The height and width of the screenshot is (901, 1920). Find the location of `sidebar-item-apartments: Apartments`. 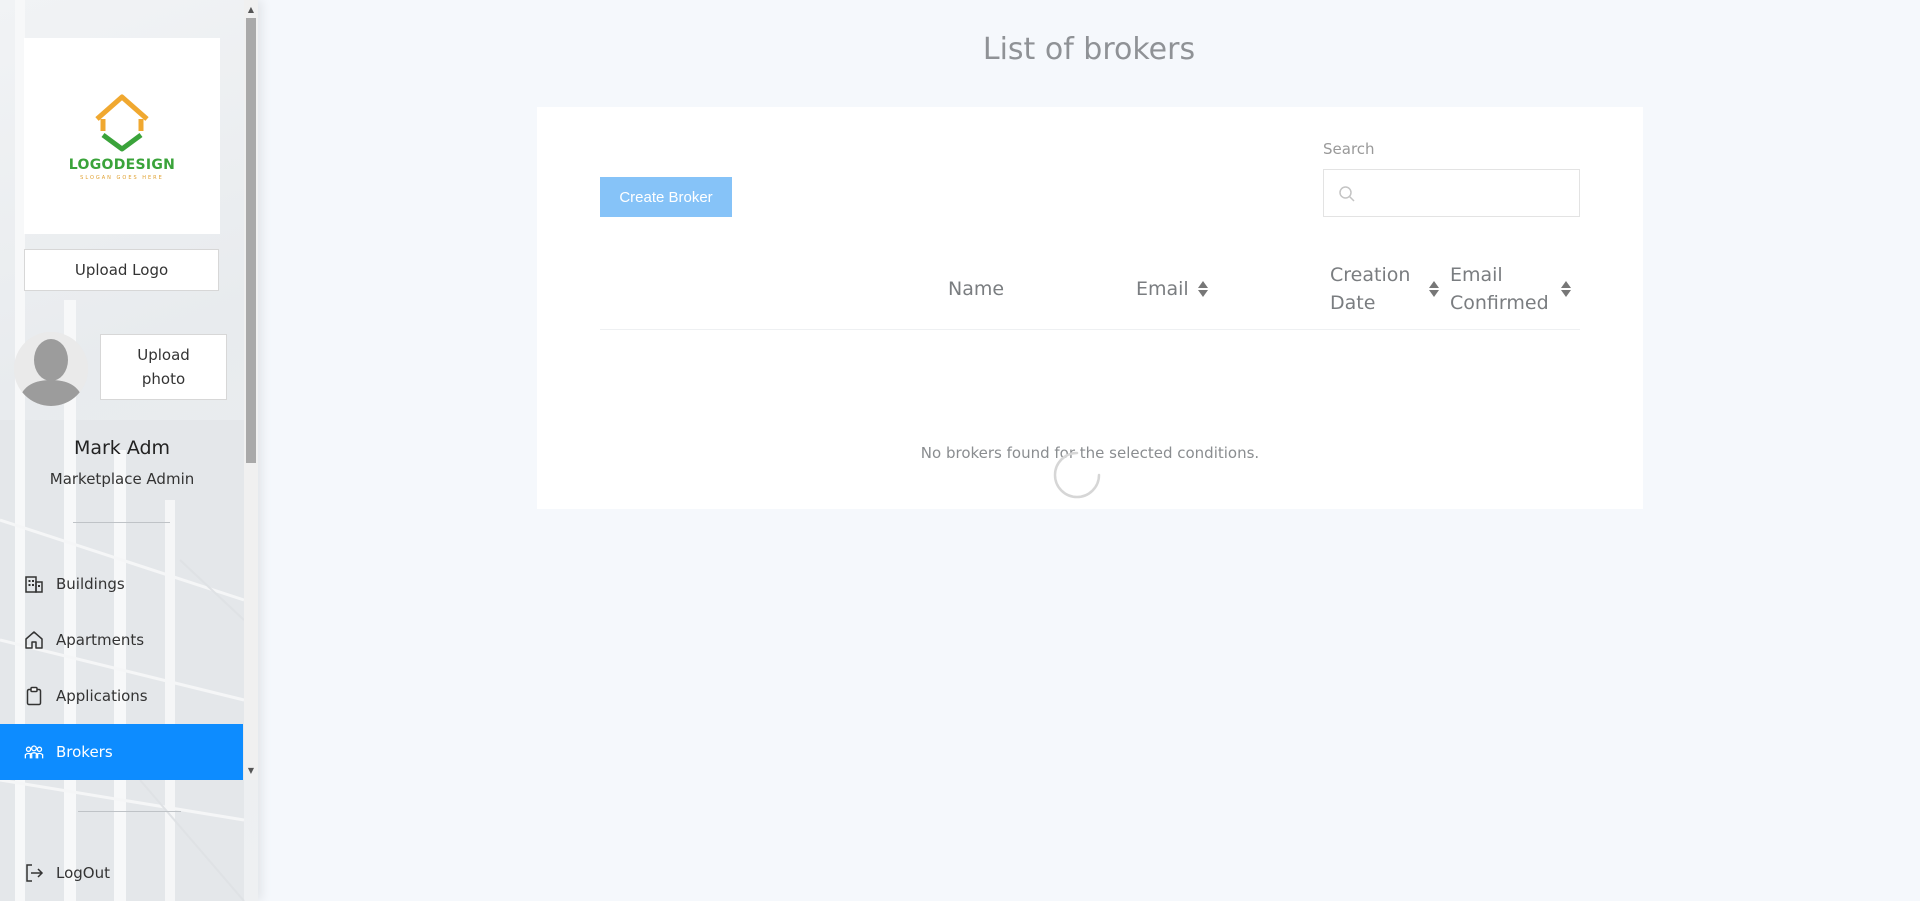

sidebar-item-apartments: Apartments is located at coordinates (121, 640).